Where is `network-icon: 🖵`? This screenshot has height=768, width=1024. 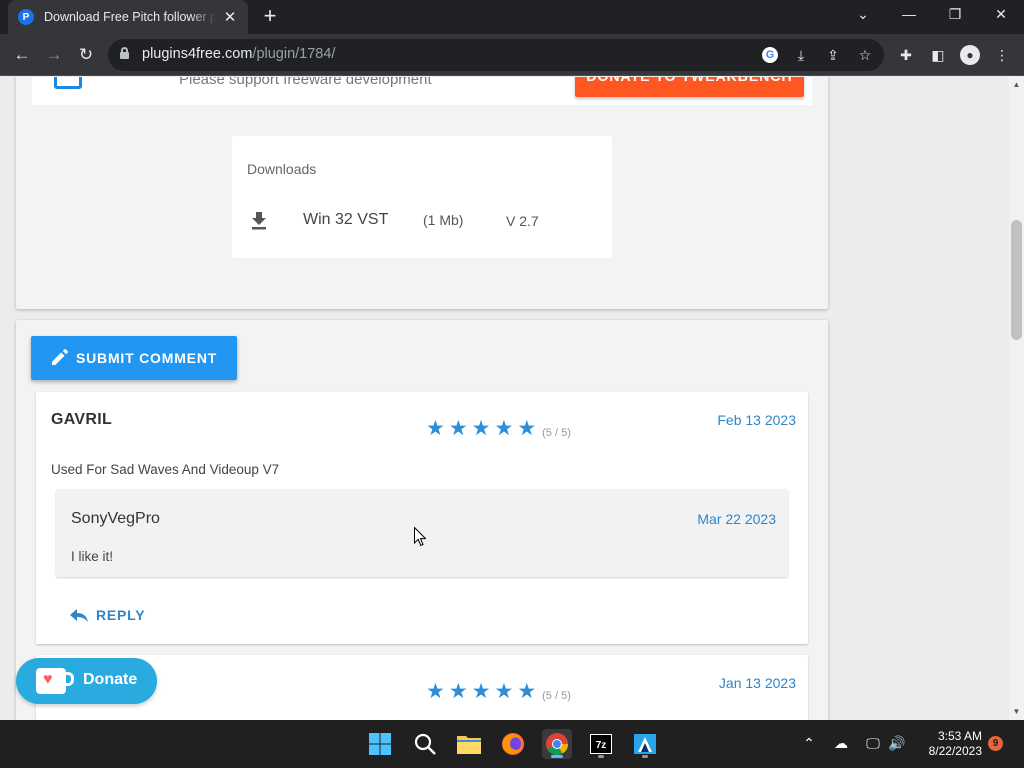 network-icon: 🖵 is located at coordinates (873, 743).